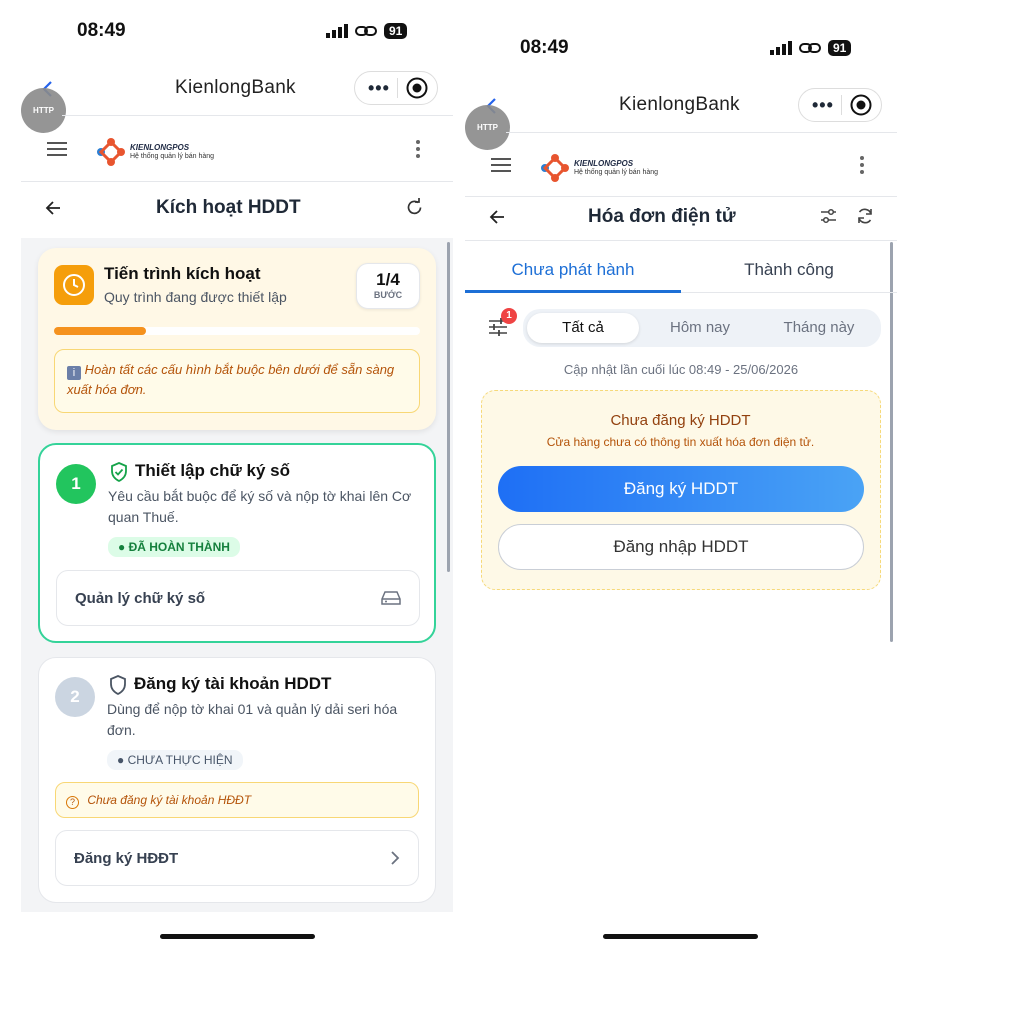 The width and height of the screenshot is (1025, 1036). Describe the element at coordinates (865, 216) in the screenshot. I see `sync-icon` at that location.